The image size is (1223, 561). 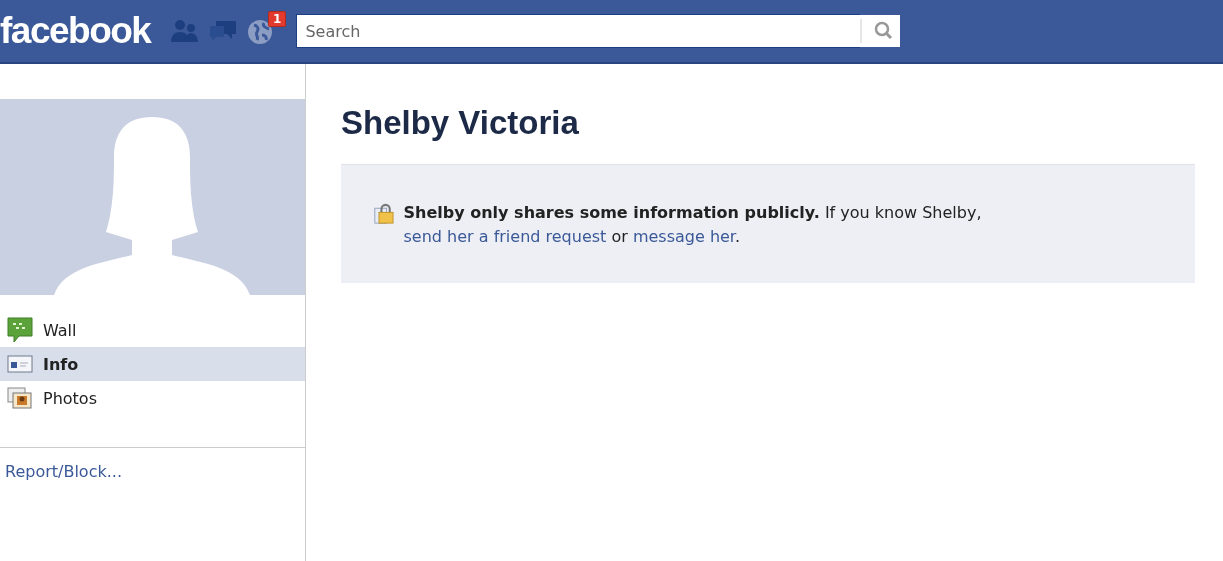 I want to click on notification-badge: 1, so click(x=277, y=19).